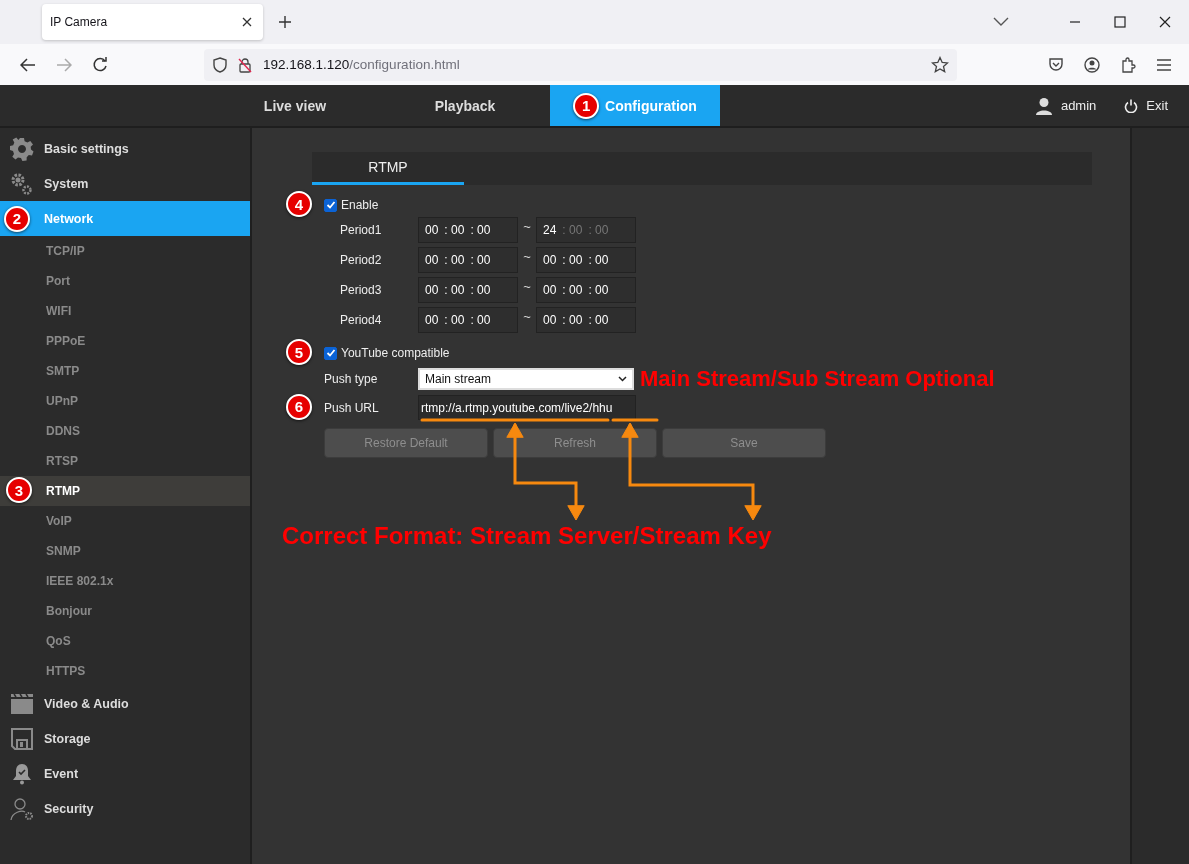 The height and width of the screenshot is (864, 1189). I want to click on sidebar-subitem: PPPoE, so click(125, 341).